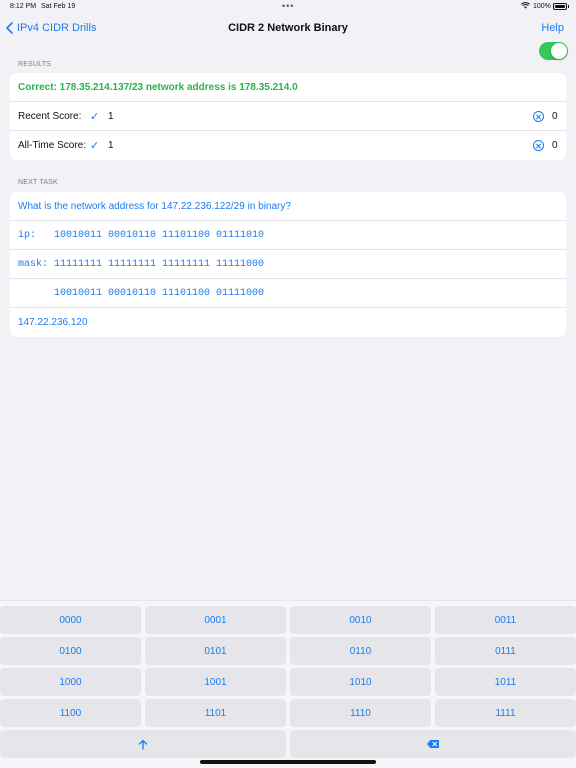  Describe the element at coordinates (555, 145) in the screenshot. I see `alltime-score-wrong-value: 0` at that location.